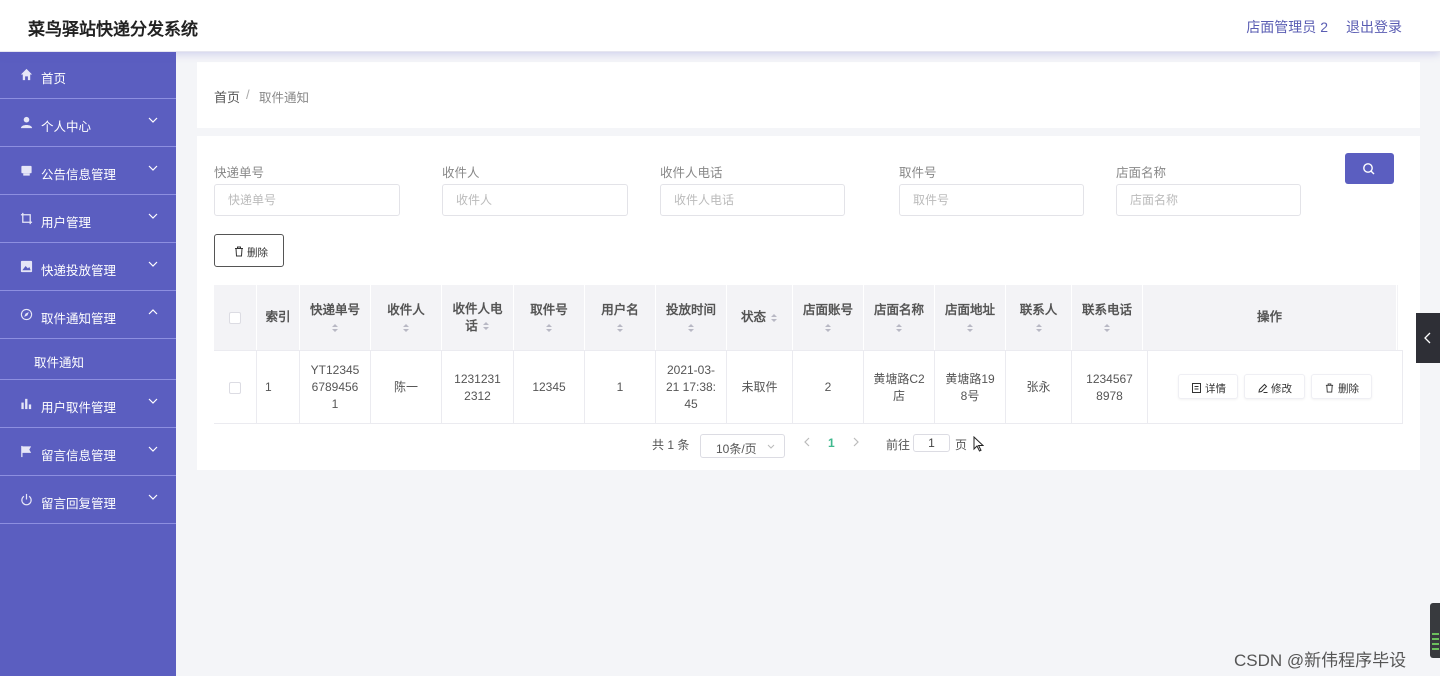 The image size is (1440, 676). What do you see at coordinates (1196, 388) in the screenshot?
I see `document-icon` at bounding box center [1196, 388].